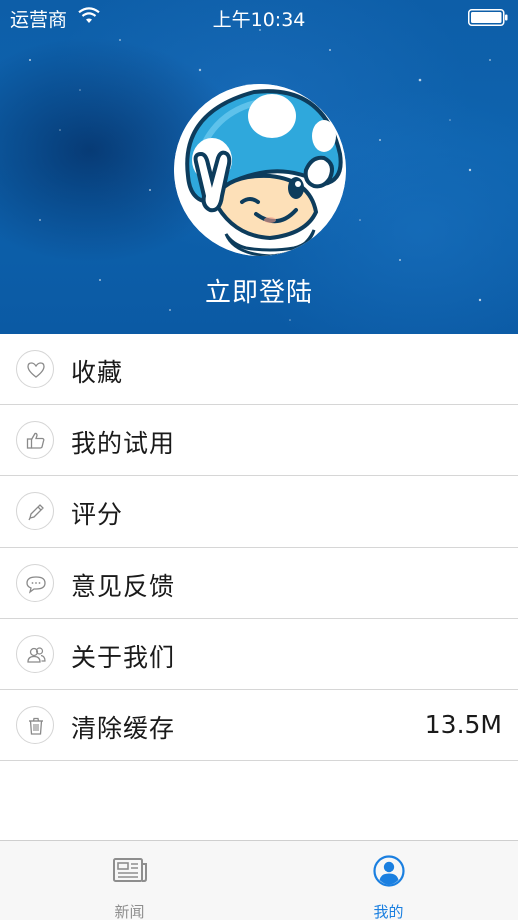  I want to click on trash-icon, so click(36, 726).